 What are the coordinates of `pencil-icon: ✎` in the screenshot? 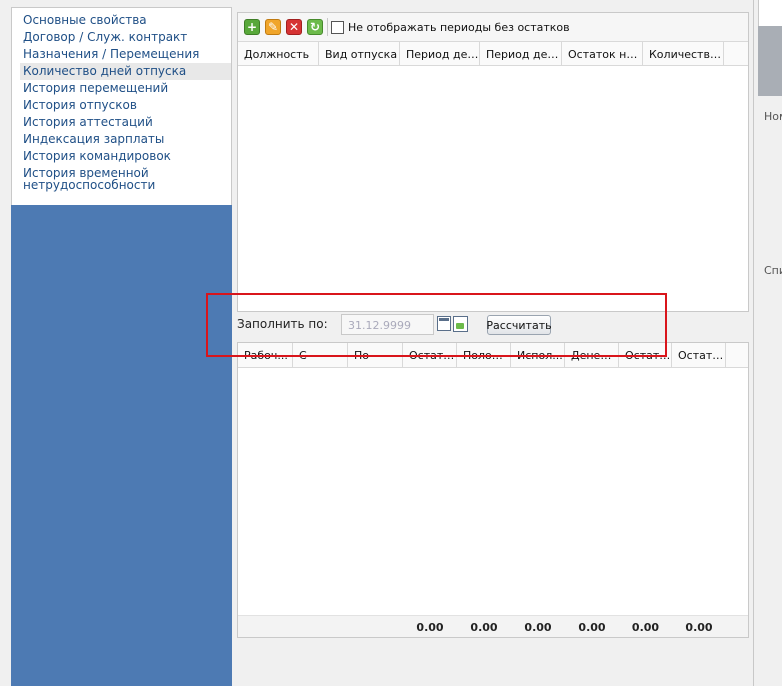 It's located at (273, 27).